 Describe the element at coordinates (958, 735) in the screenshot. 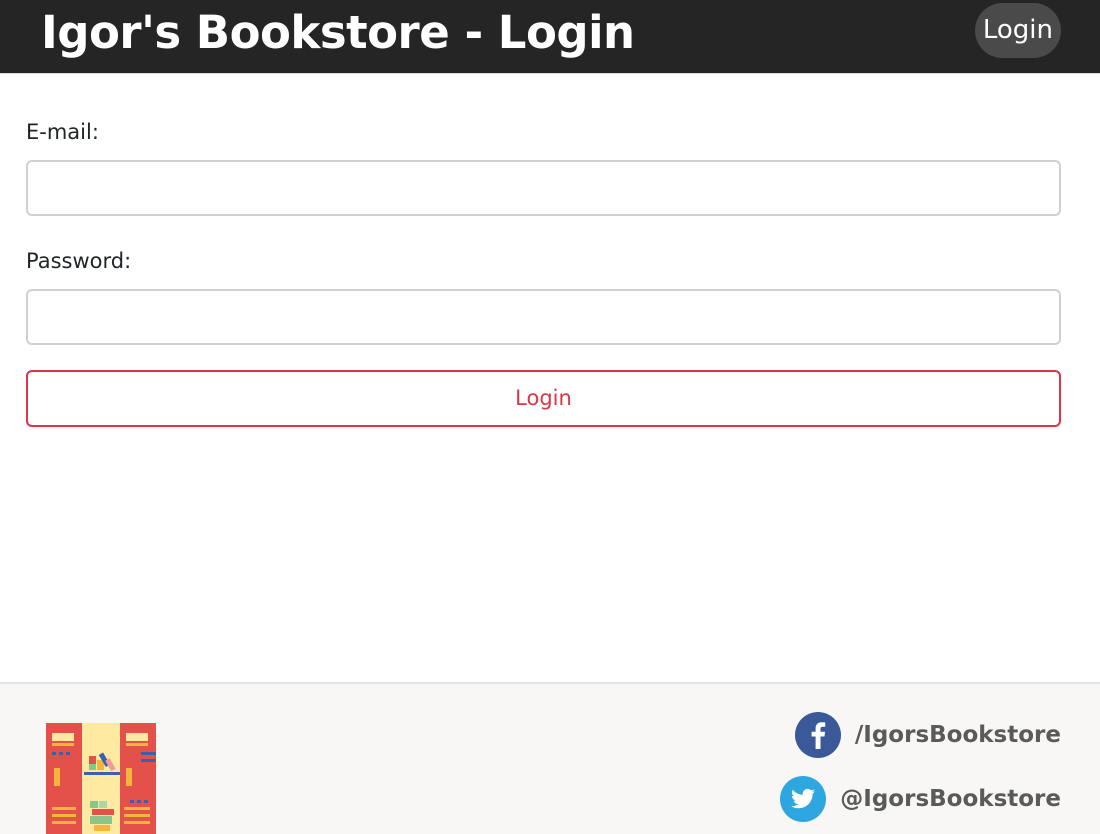

I see `facebook-handle: /IgorsBookstore` at that location.